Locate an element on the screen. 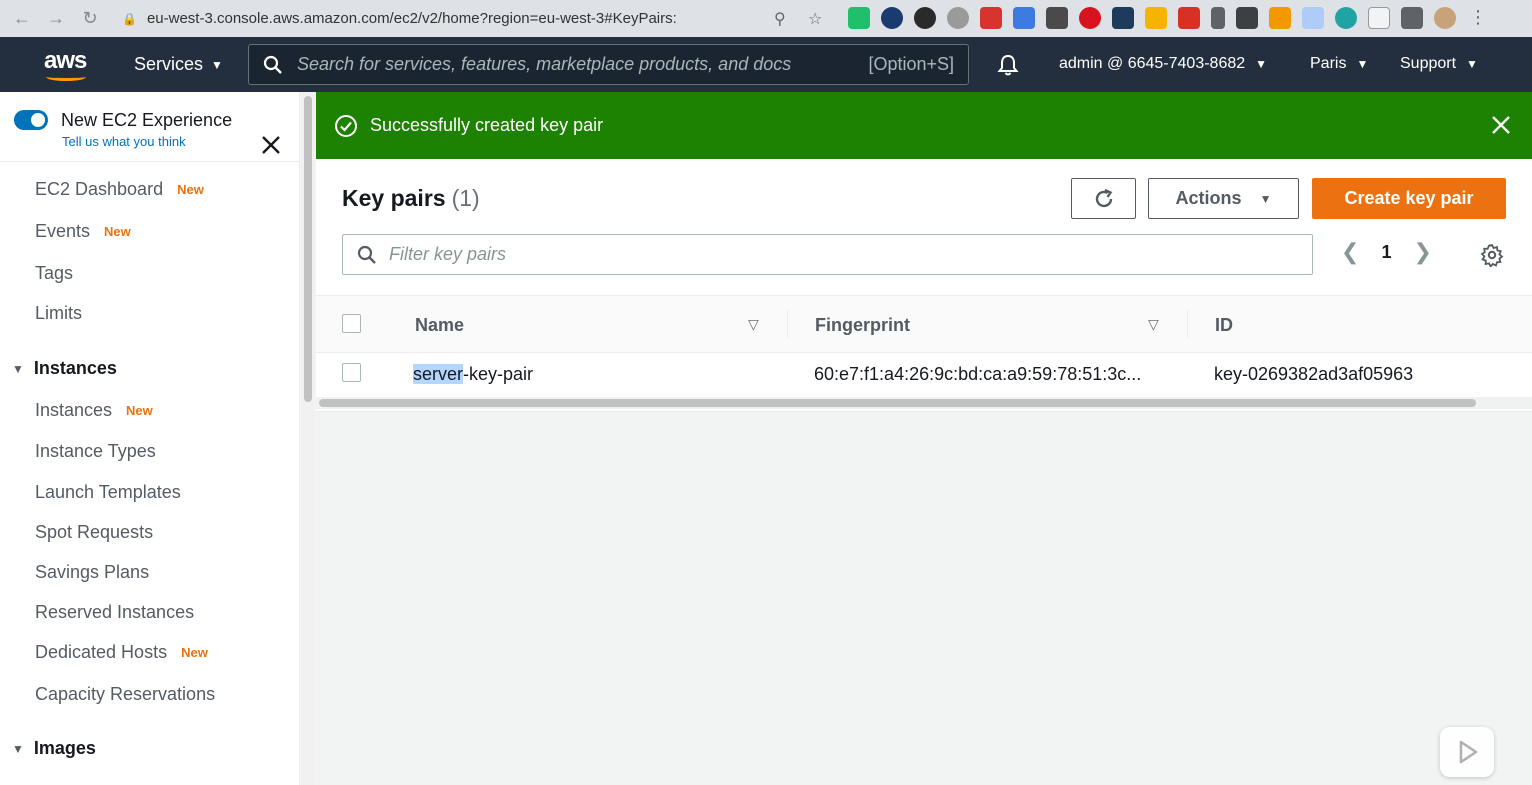 The height and width of the screenshot is (785, 1532). next-page-icon: ❯ is located at coordinates (1422, 252).